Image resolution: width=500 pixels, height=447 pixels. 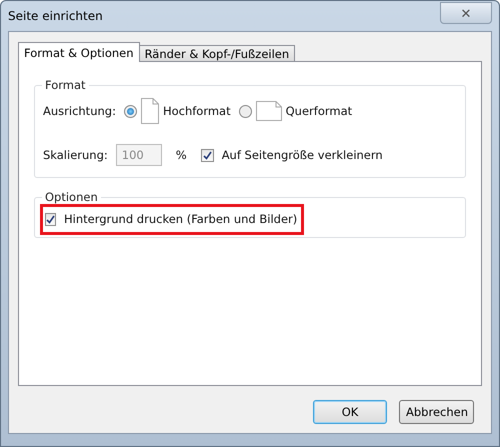 I want to click on scale-label: Skalierung:, so click(x=75, y=155).